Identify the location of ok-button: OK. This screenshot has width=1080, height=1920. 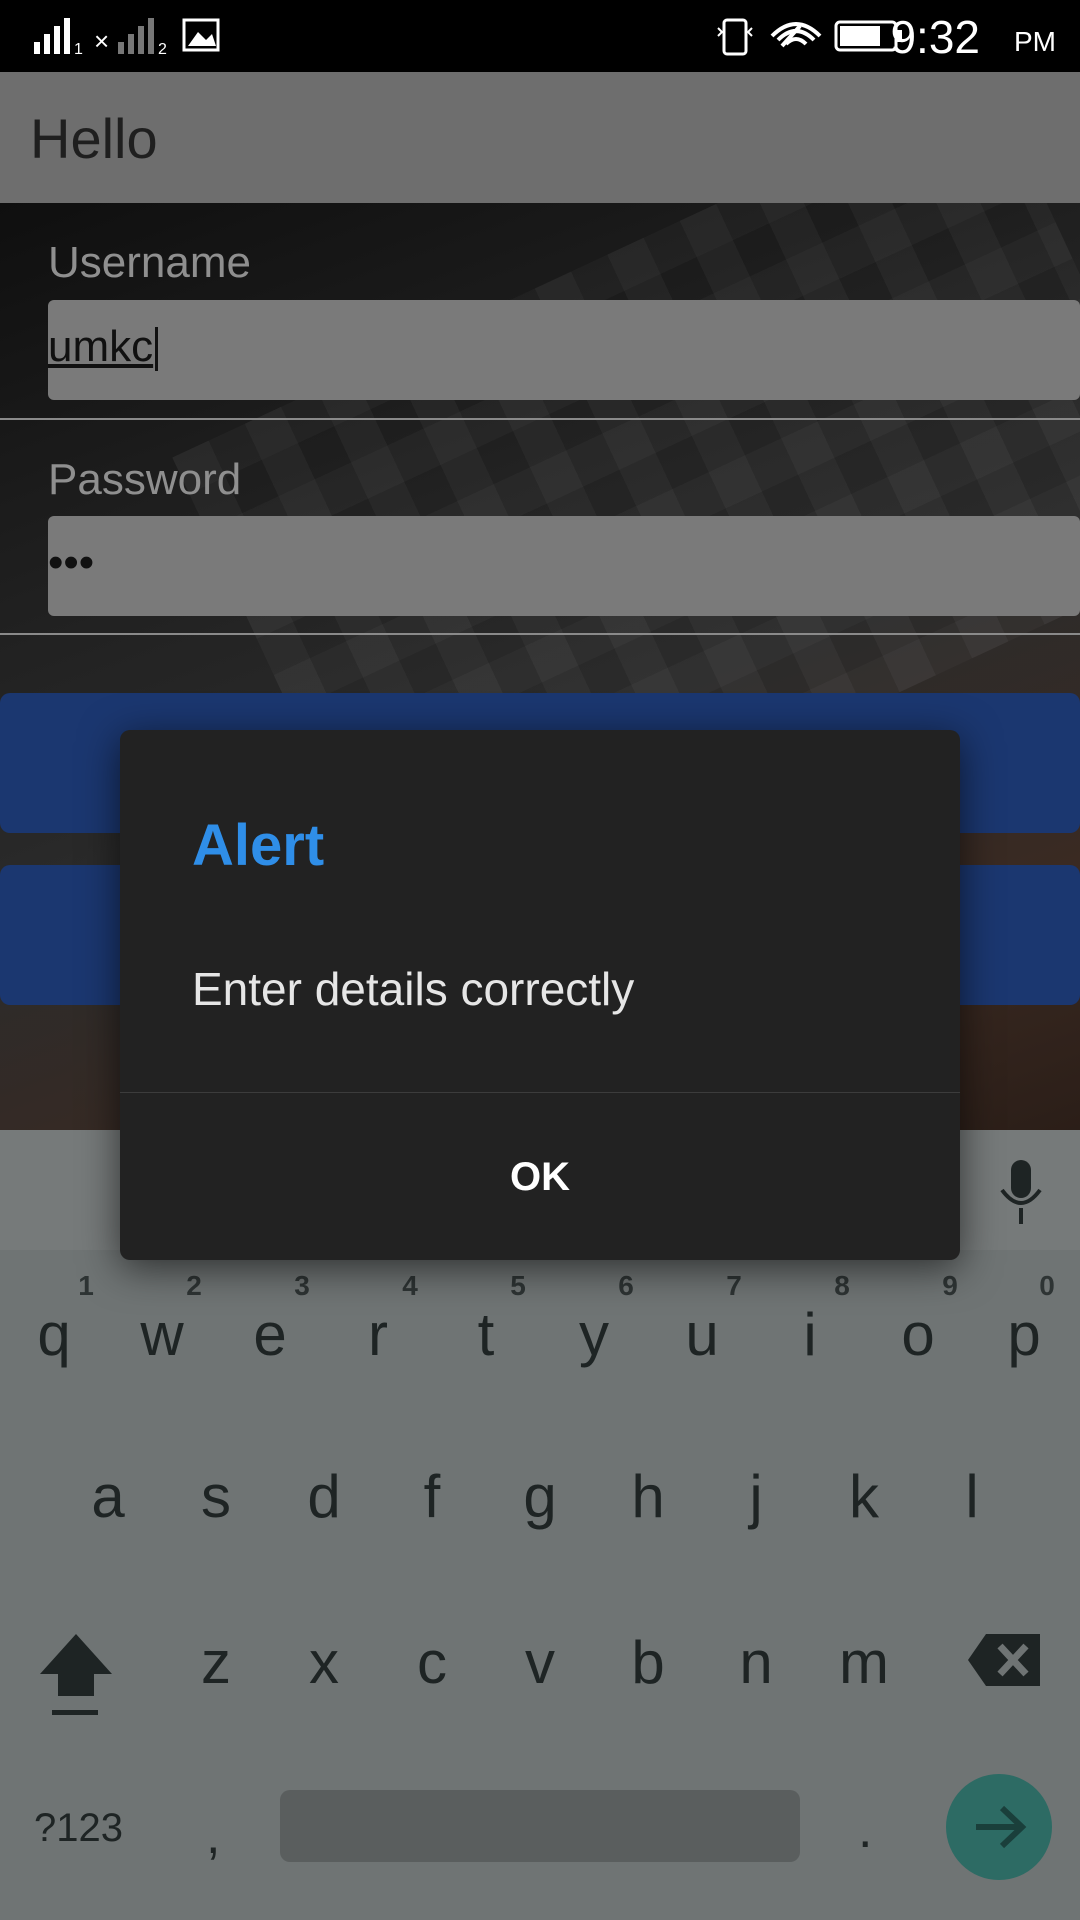
(540, 1176).